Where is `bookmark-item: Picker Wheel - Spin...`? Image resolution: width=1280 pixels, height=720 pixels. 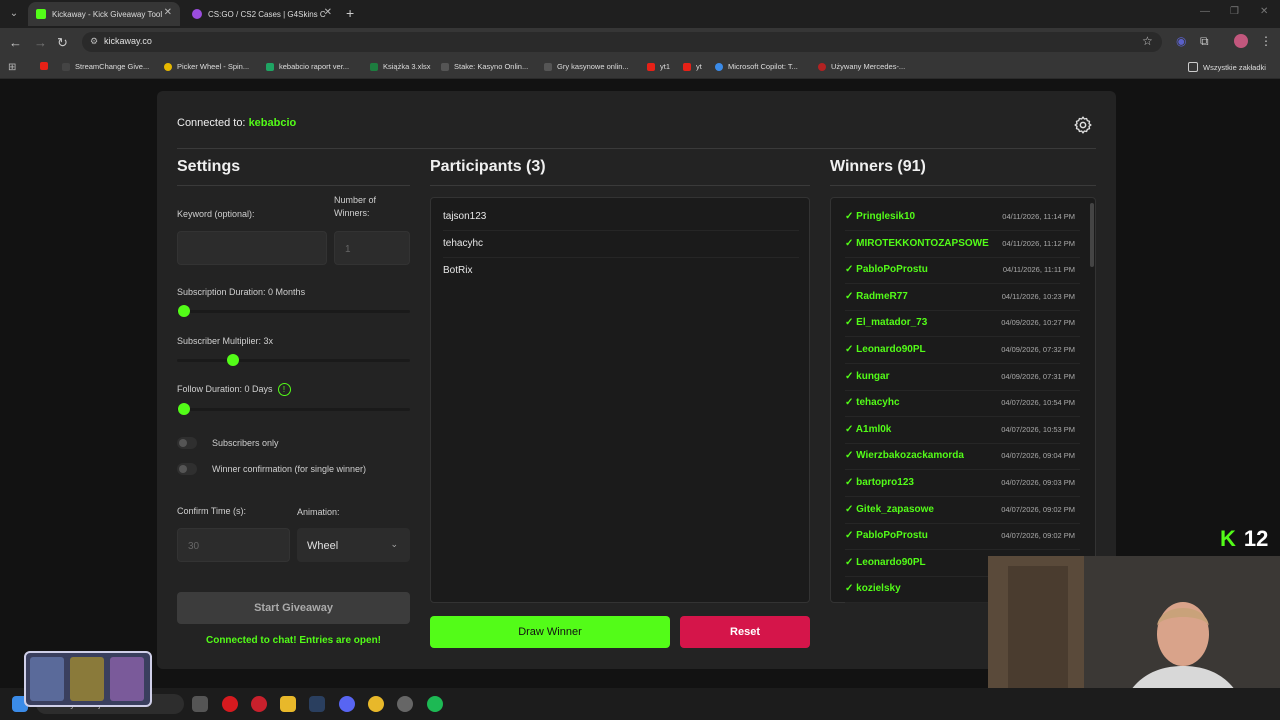
bookmark-item: Picker Wheel - Spin... is located at coordinates (206, 66).